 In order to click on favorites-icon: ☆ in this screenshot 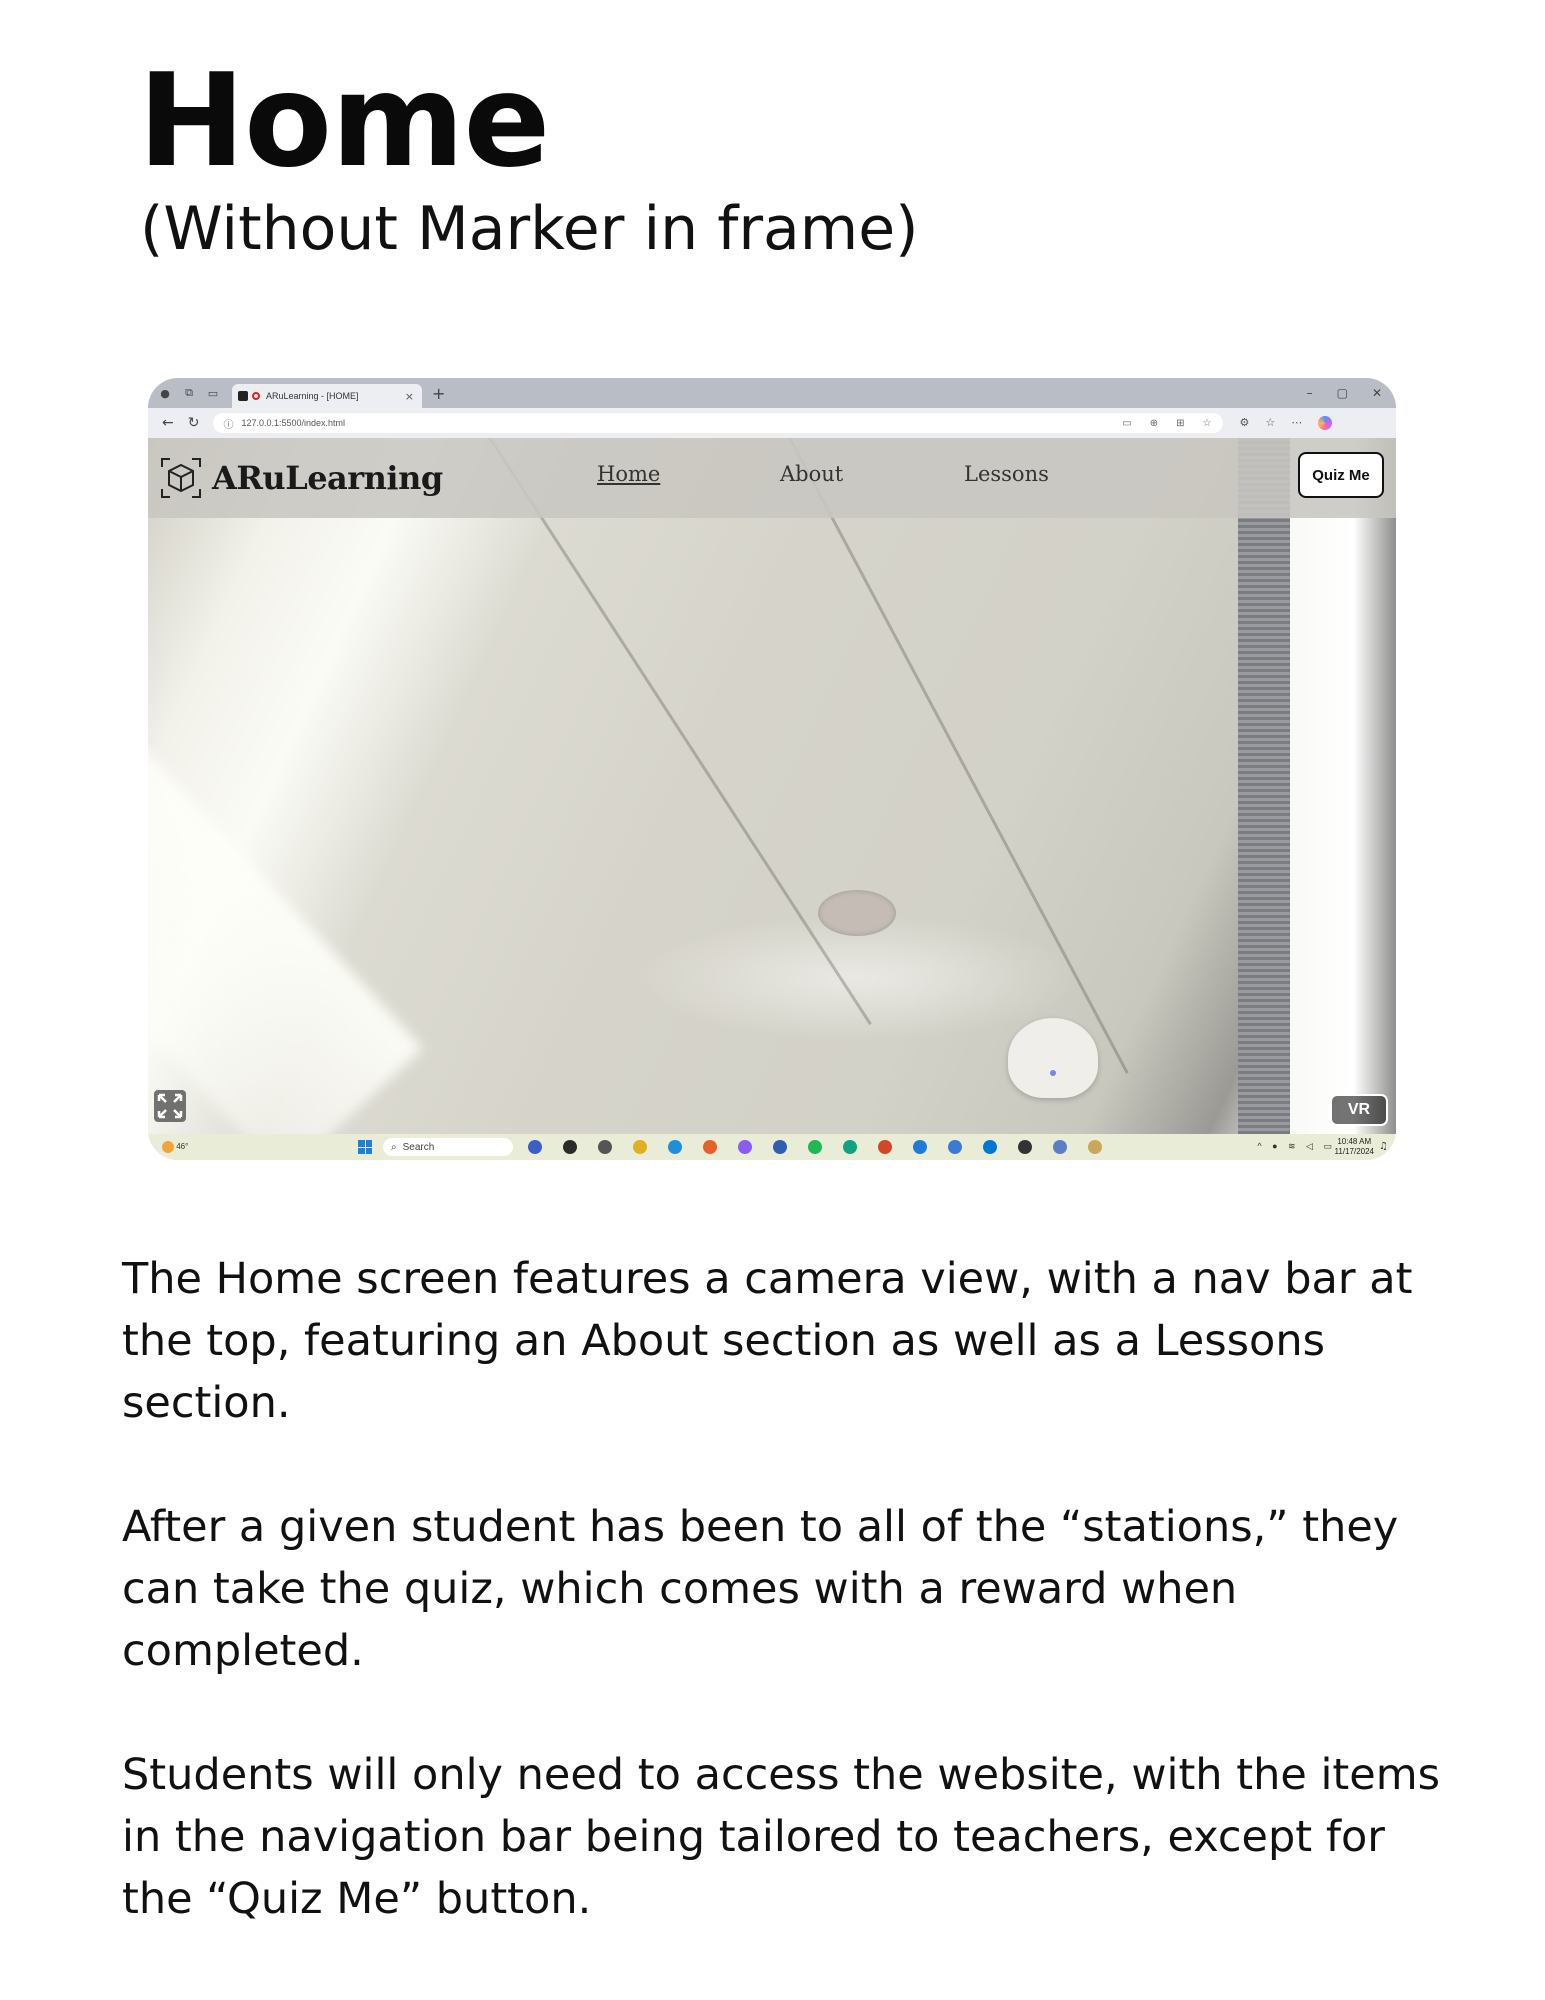, I will do `click(1270, 423)`.